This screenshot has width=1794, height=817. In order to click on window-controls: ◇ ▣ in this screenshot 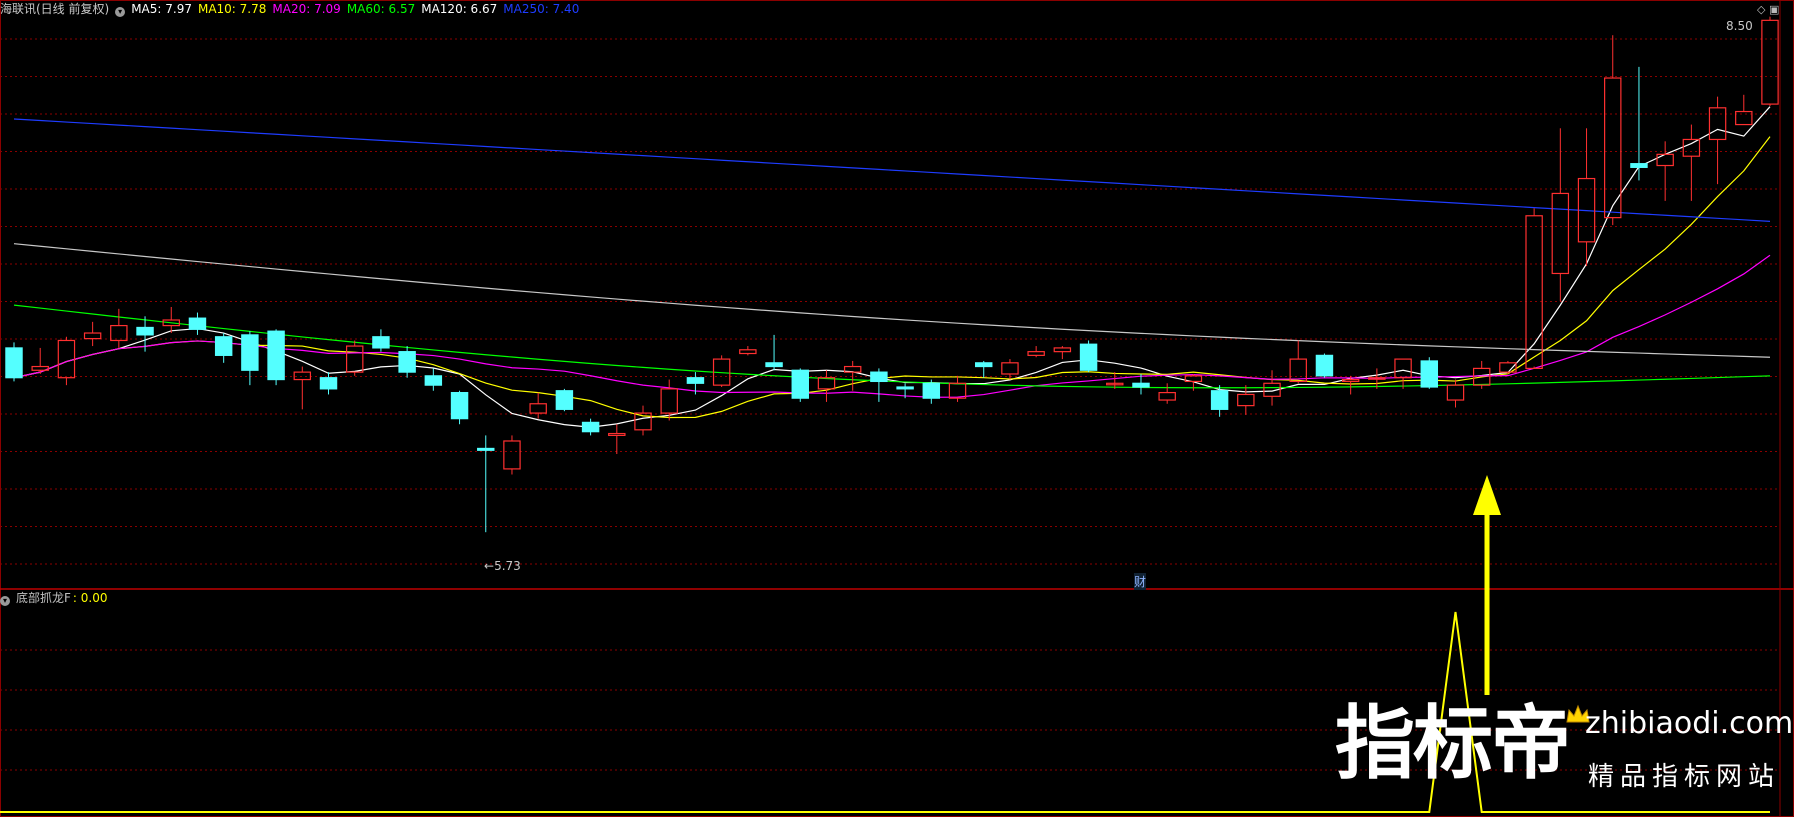, I will do `click(1768, 9)`.